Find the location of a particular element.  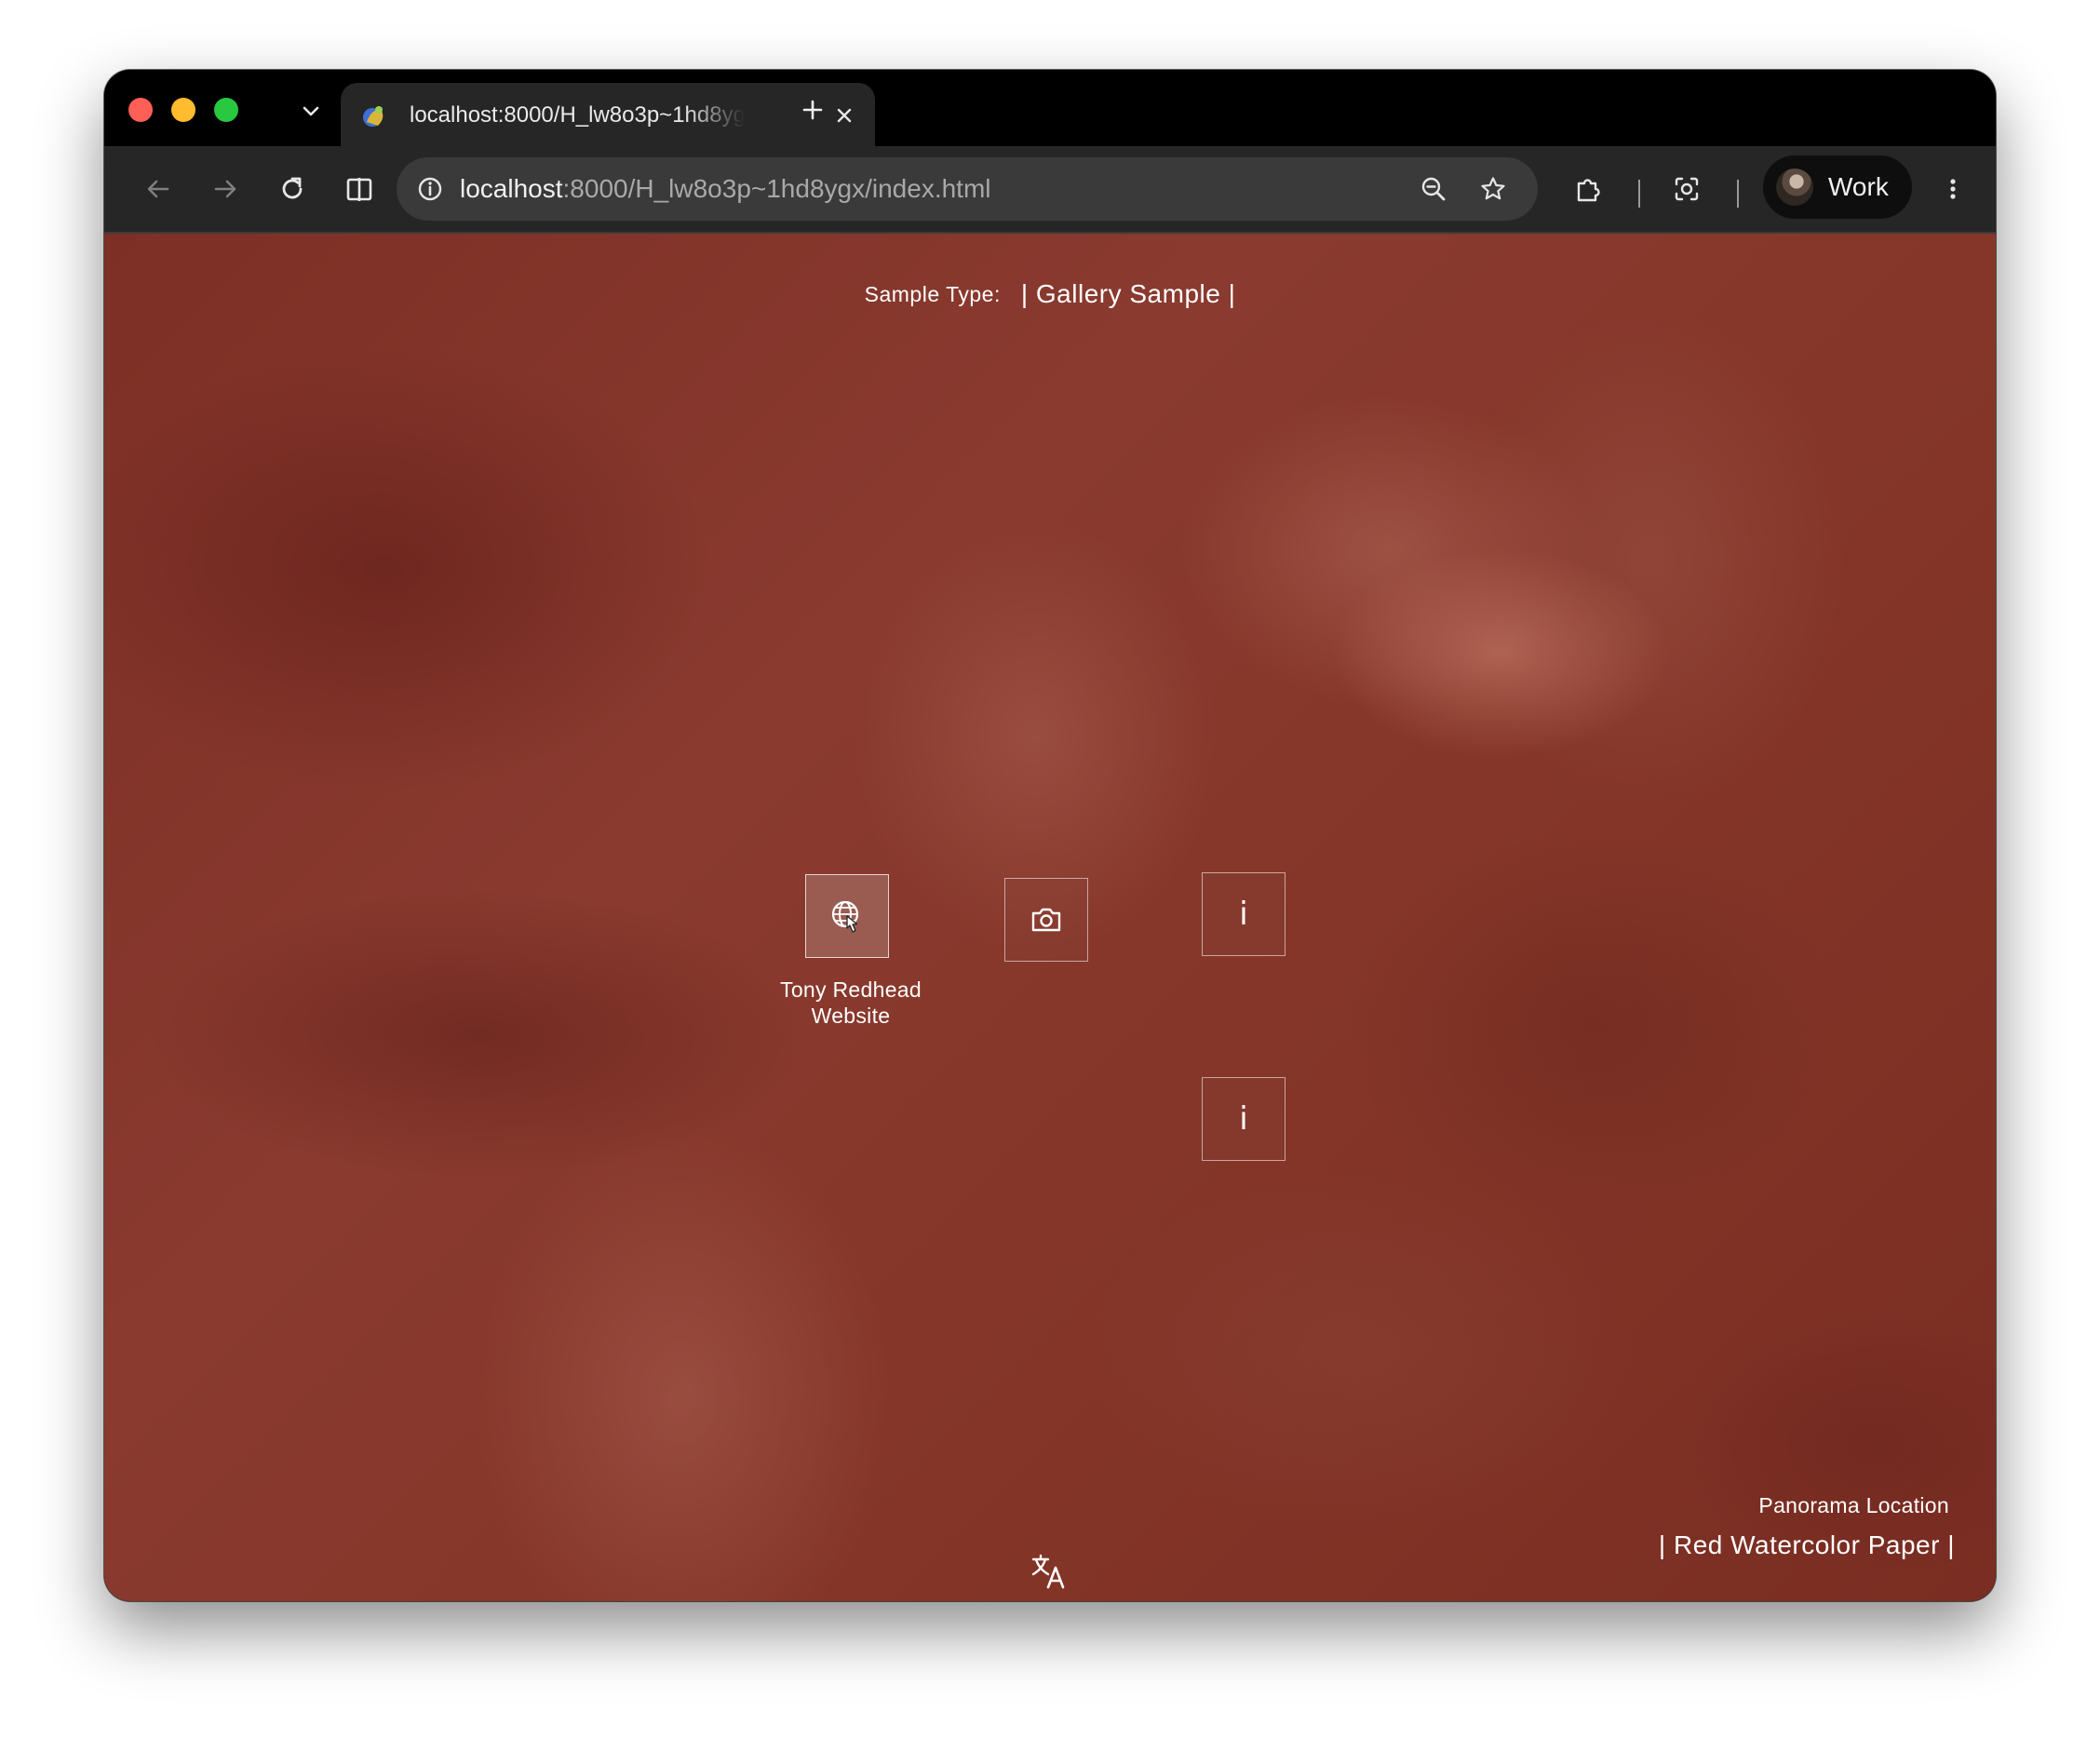

chevron-down-icon is located at coordinates (311, 111).